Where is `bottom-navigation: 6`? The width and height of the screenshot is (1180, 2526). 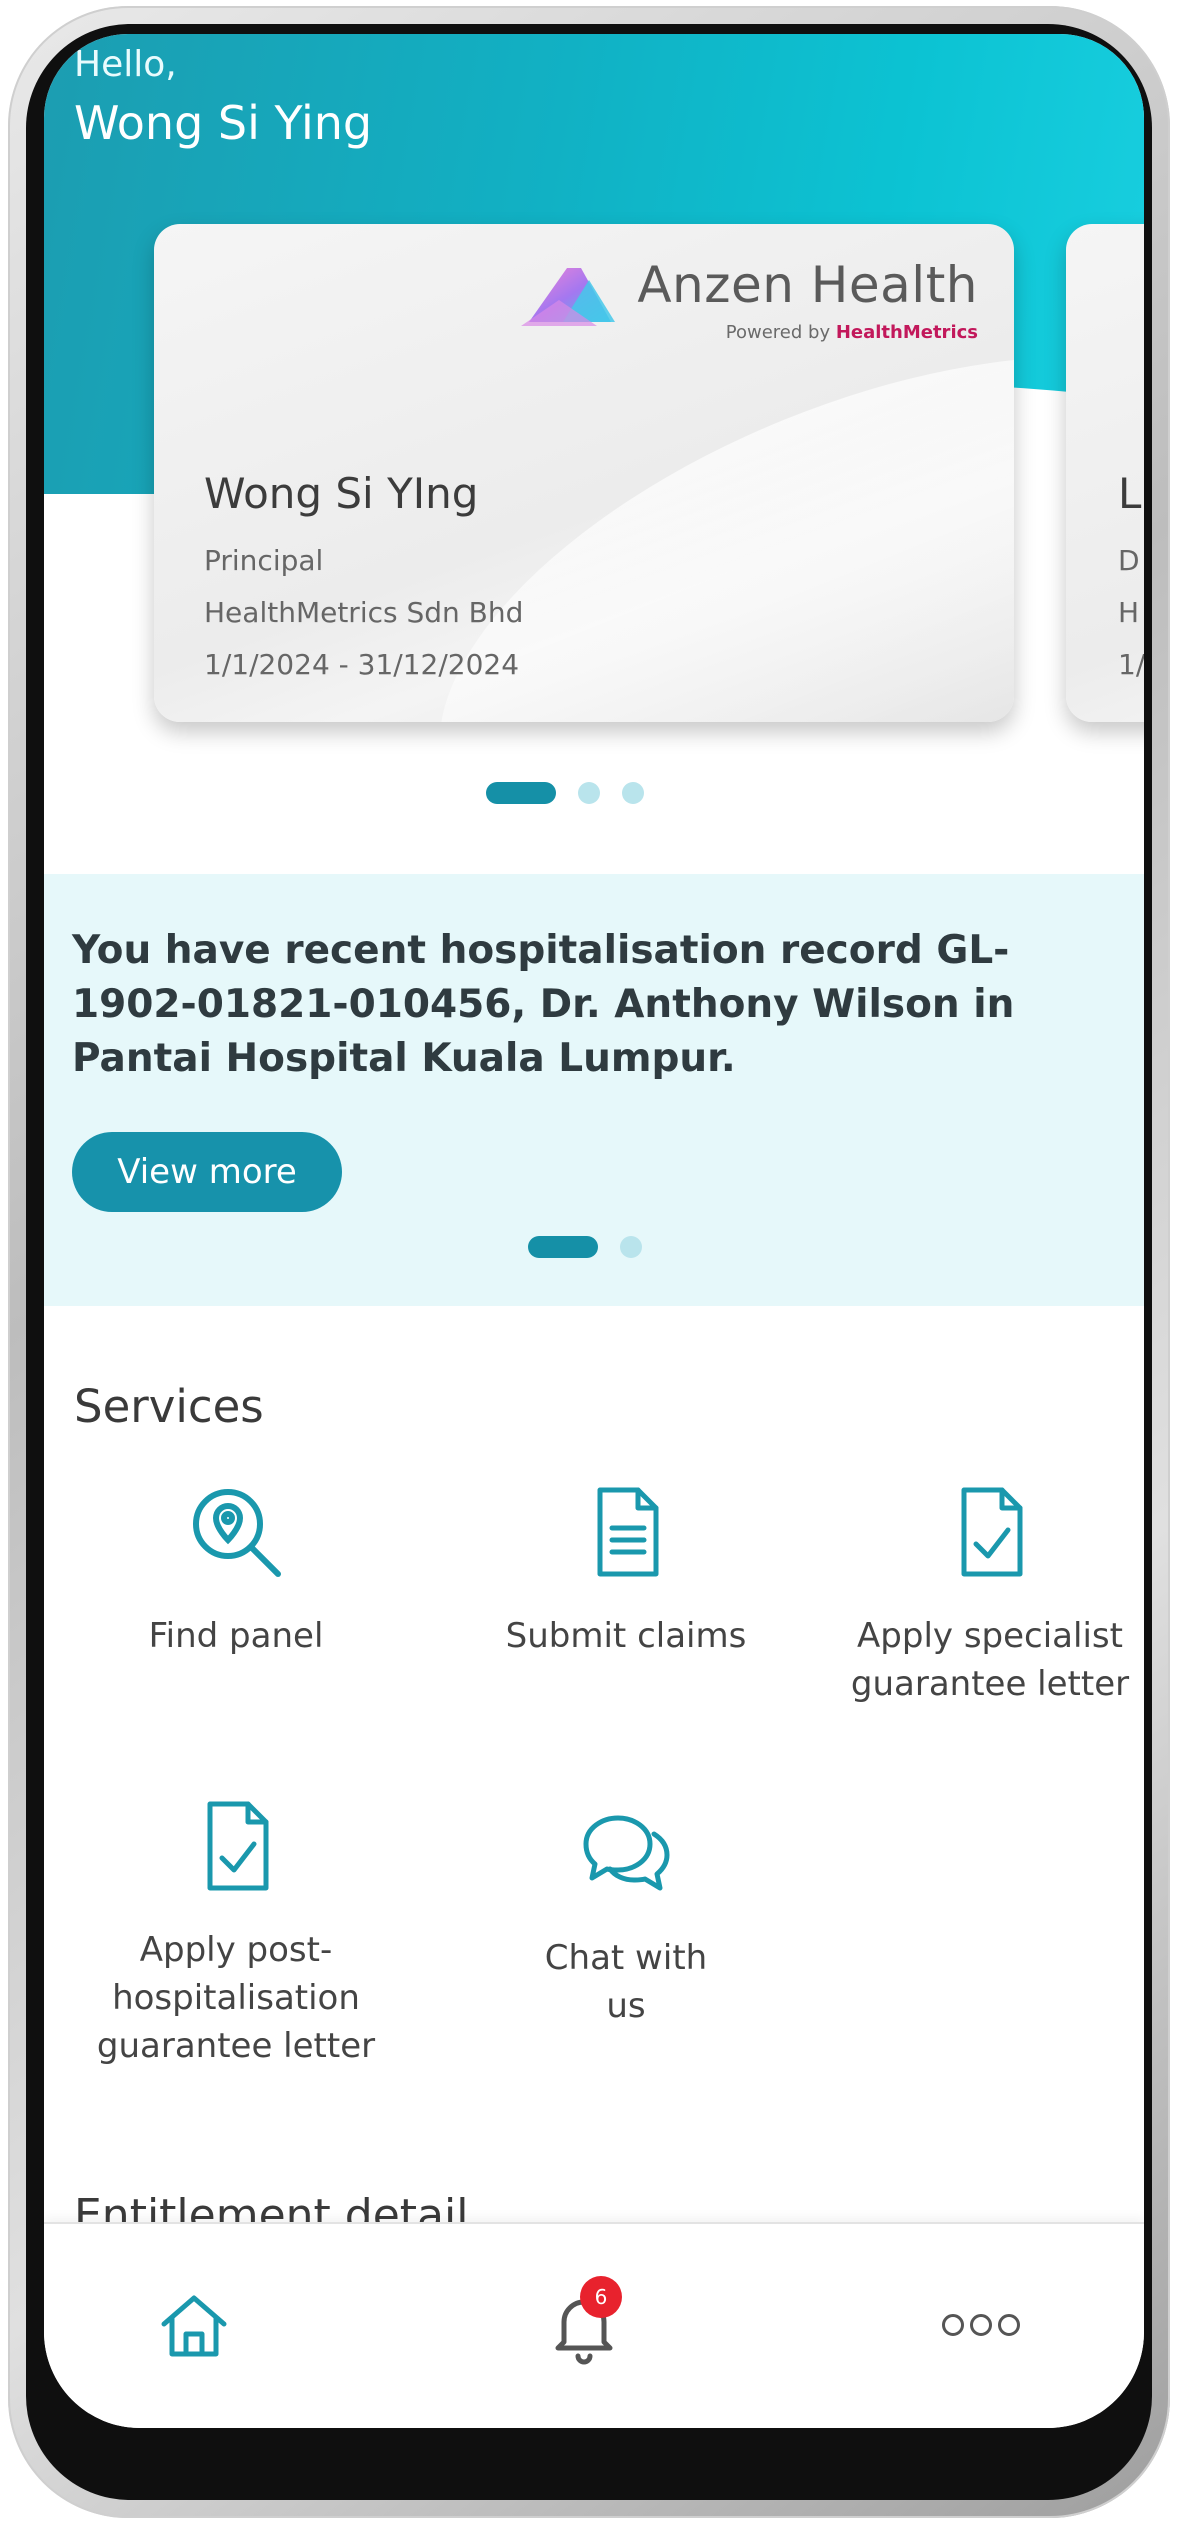
bottom-navigation: 6 is located at coordinates (594, 2325).